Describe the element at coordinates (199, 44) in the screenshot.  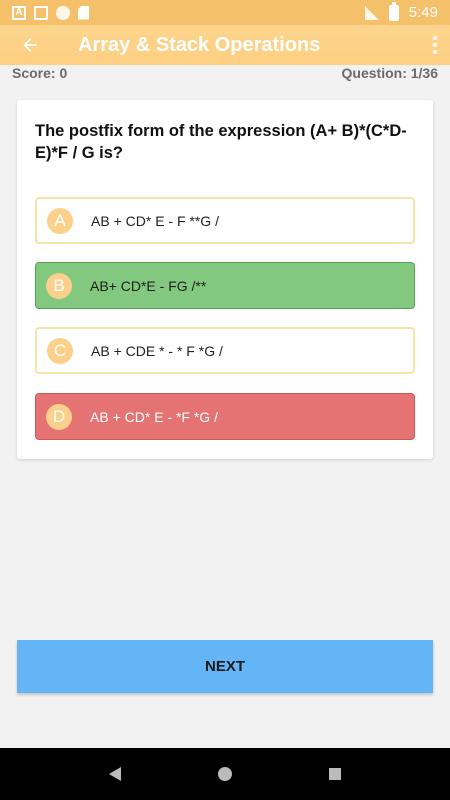
I see `page-title: Array & Stack Operations` at that location.